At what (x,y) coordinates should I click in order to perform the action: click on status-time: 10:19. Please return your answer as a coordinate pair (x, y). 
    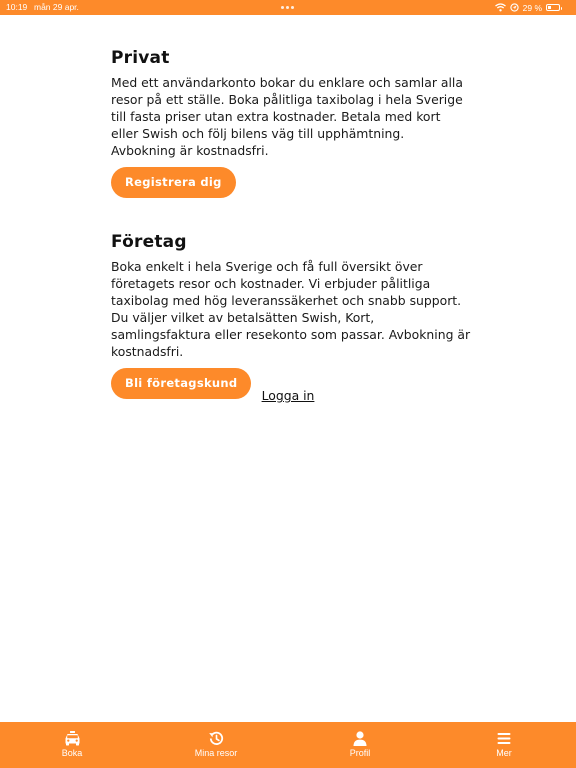
    Looking at the image, I should click on (17, 7).